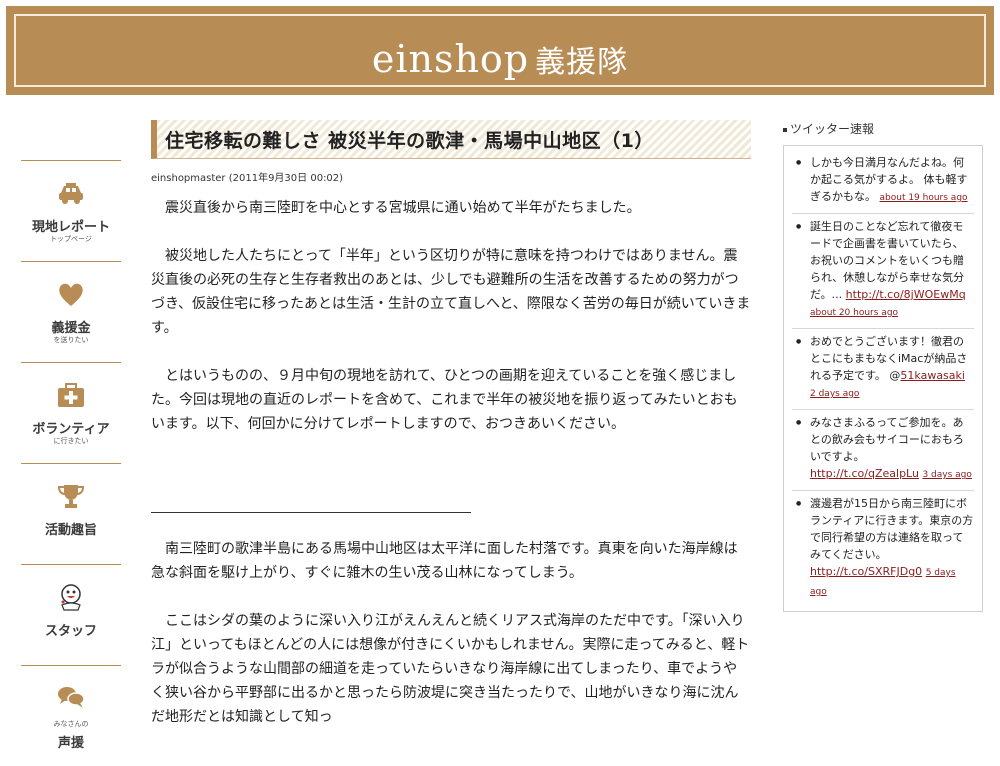  What do you see at coordinates (866, 571) in the screenshot?
I see `tweet-url-link: http://t.co/SXRFJDg0` at bounding box center [866, 571].